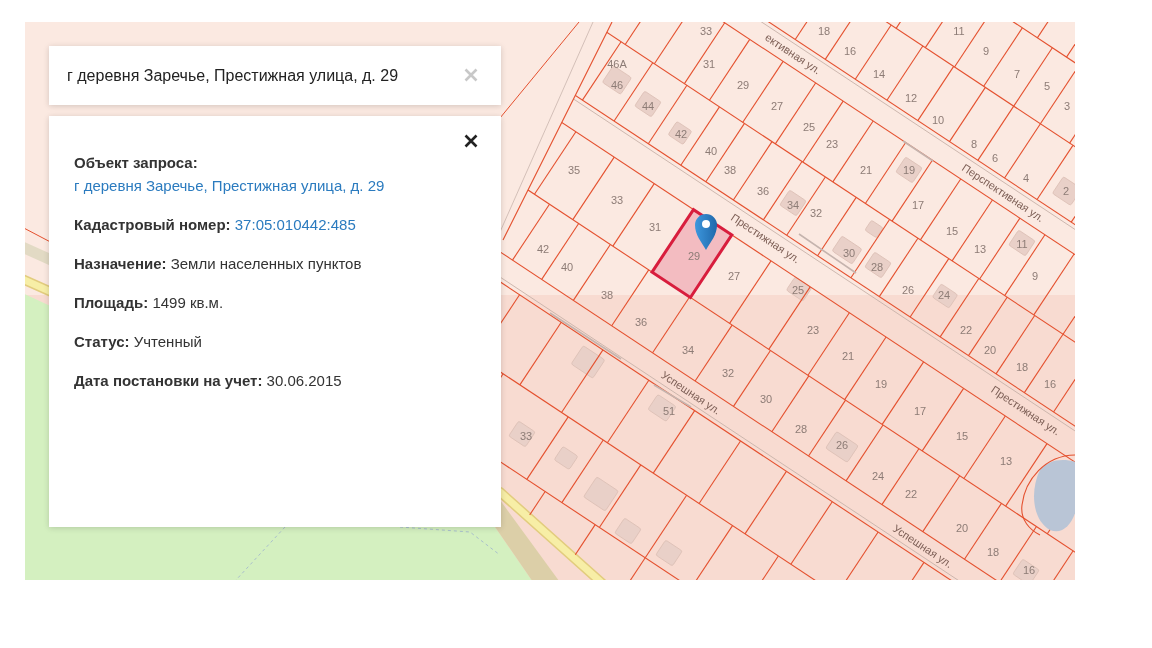 The image size is (1152, 648). What do you see at coordinates (120, 263) in the screenshot?
I see `field-label: Назначение:` at bounding box center [120, 263].